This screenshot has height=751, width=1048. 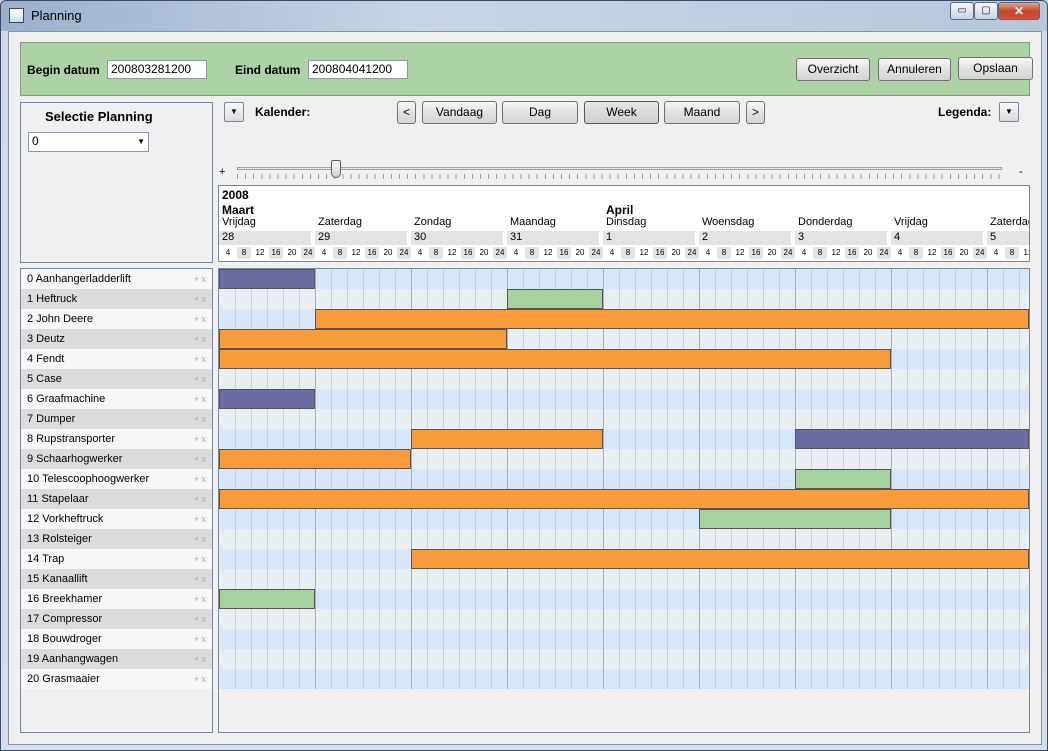 I want to click on end-date-label: Eind datum, so click(x=268, y=70).